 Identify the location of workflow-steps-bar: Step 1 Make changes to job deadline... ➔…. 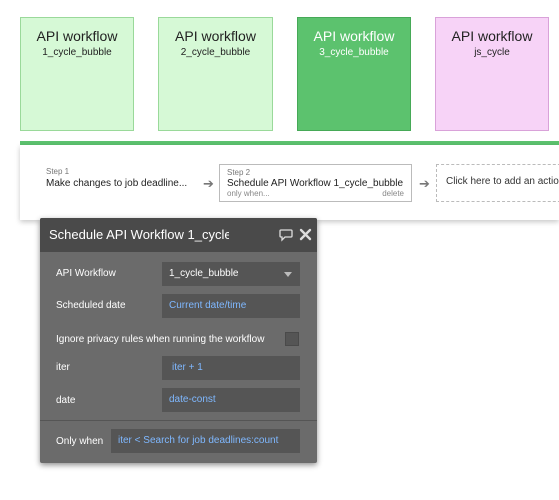
(289, 182).